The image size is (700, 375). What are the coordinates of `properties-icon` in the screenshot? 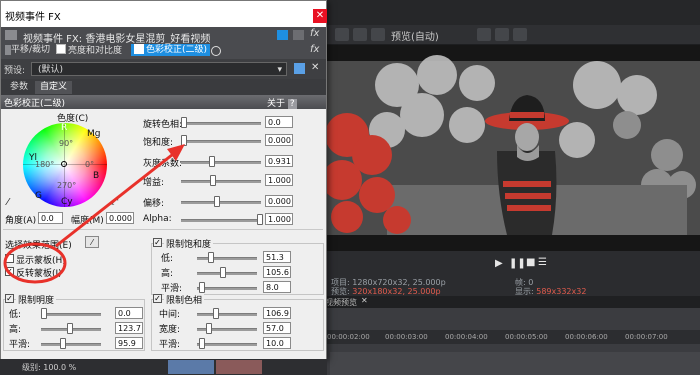 It's located at (342, 34).